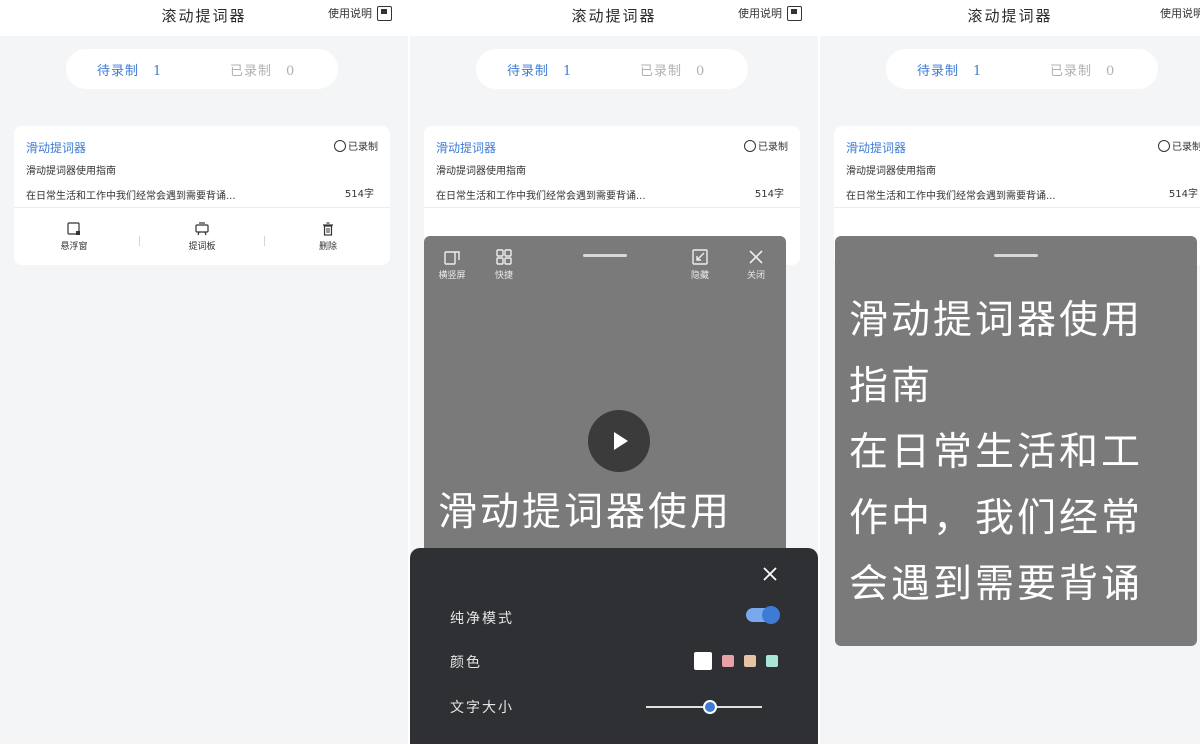 The width and height of the screenshot is (1200, 744). I want to click on board-icon, so click(202, 229).